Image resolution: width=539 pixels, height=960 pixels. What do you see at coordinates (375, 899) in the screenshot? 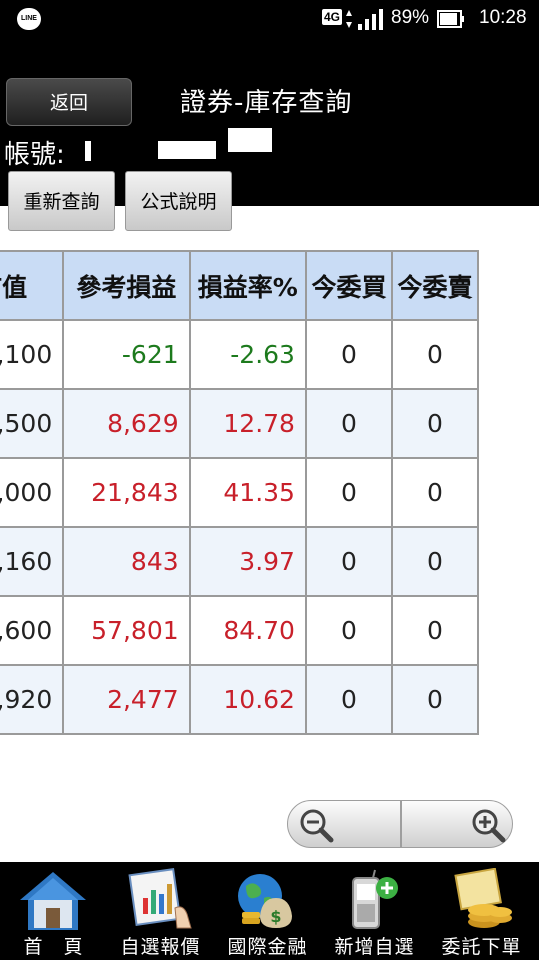
I see `phone-add-icon` at bounding box center [375, 899].